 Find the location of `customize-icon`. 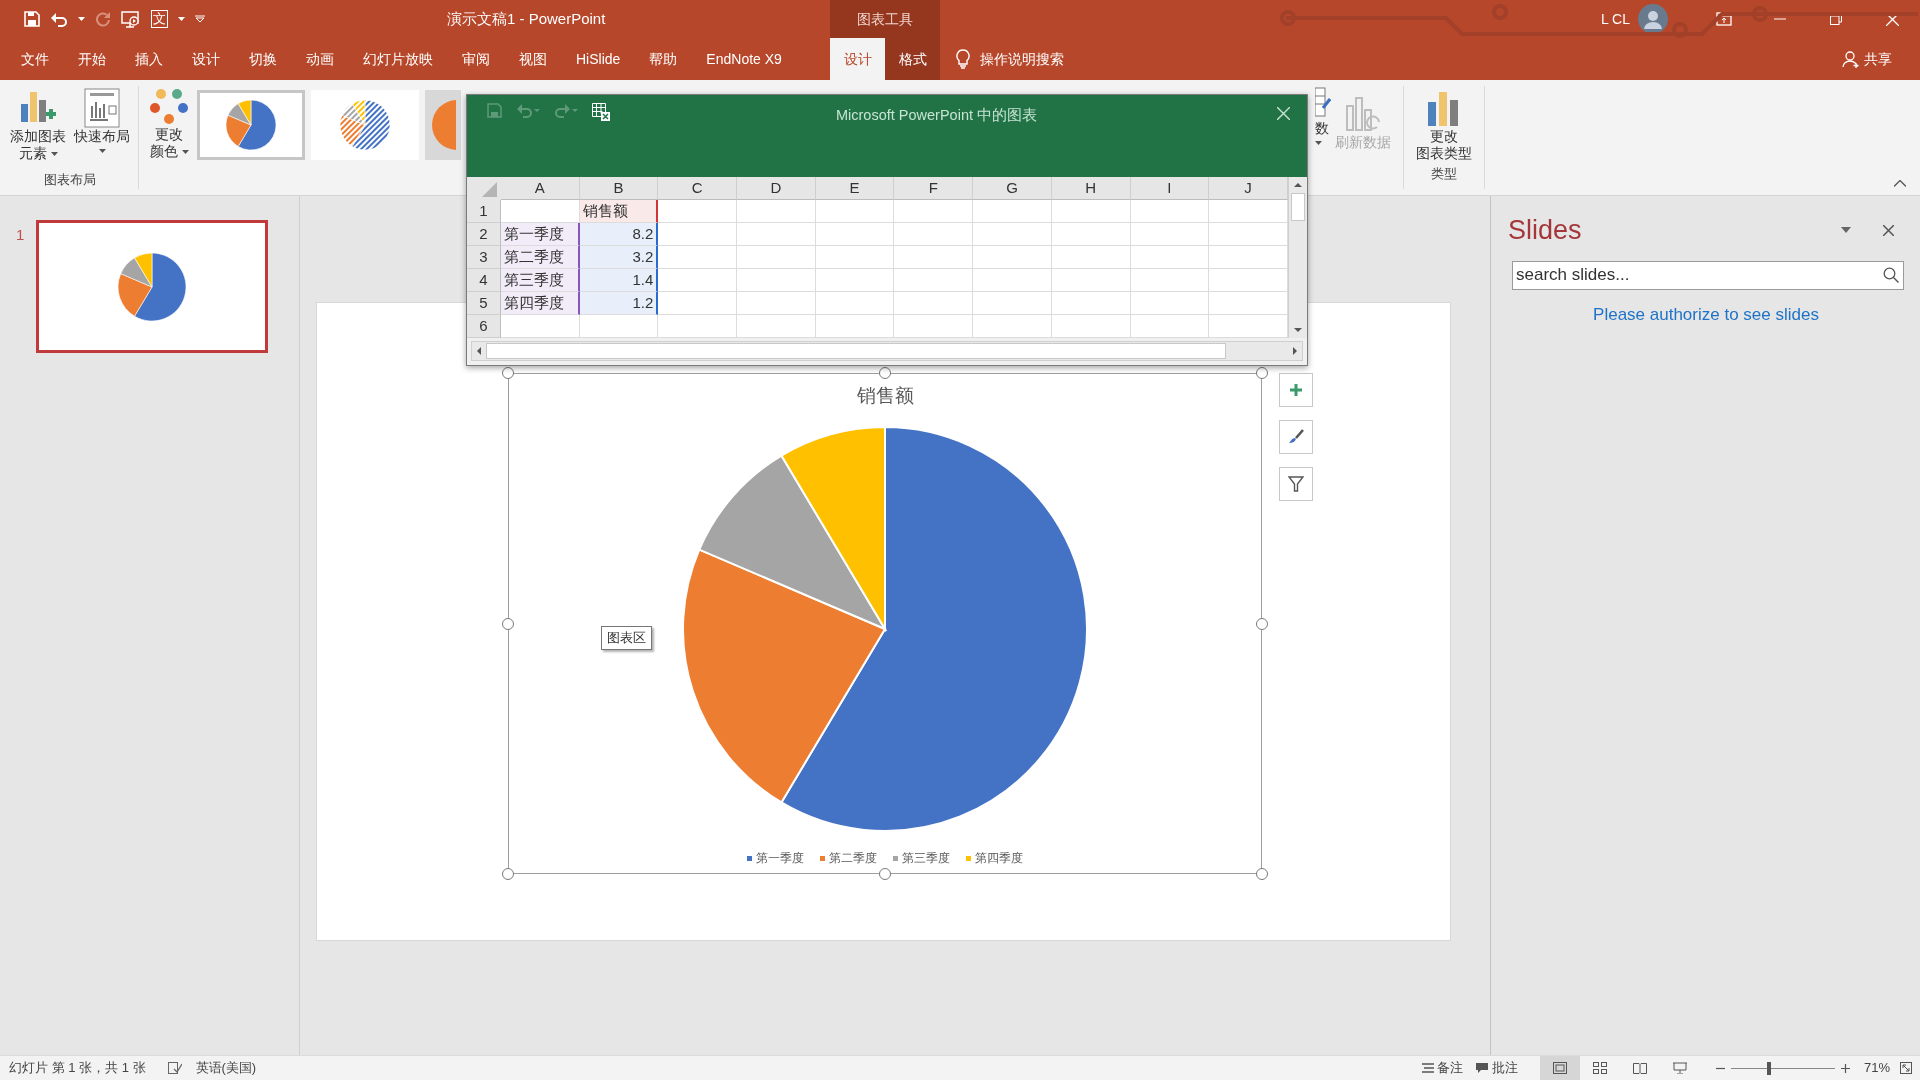

customize-icon is located at coordinates (200, 19).